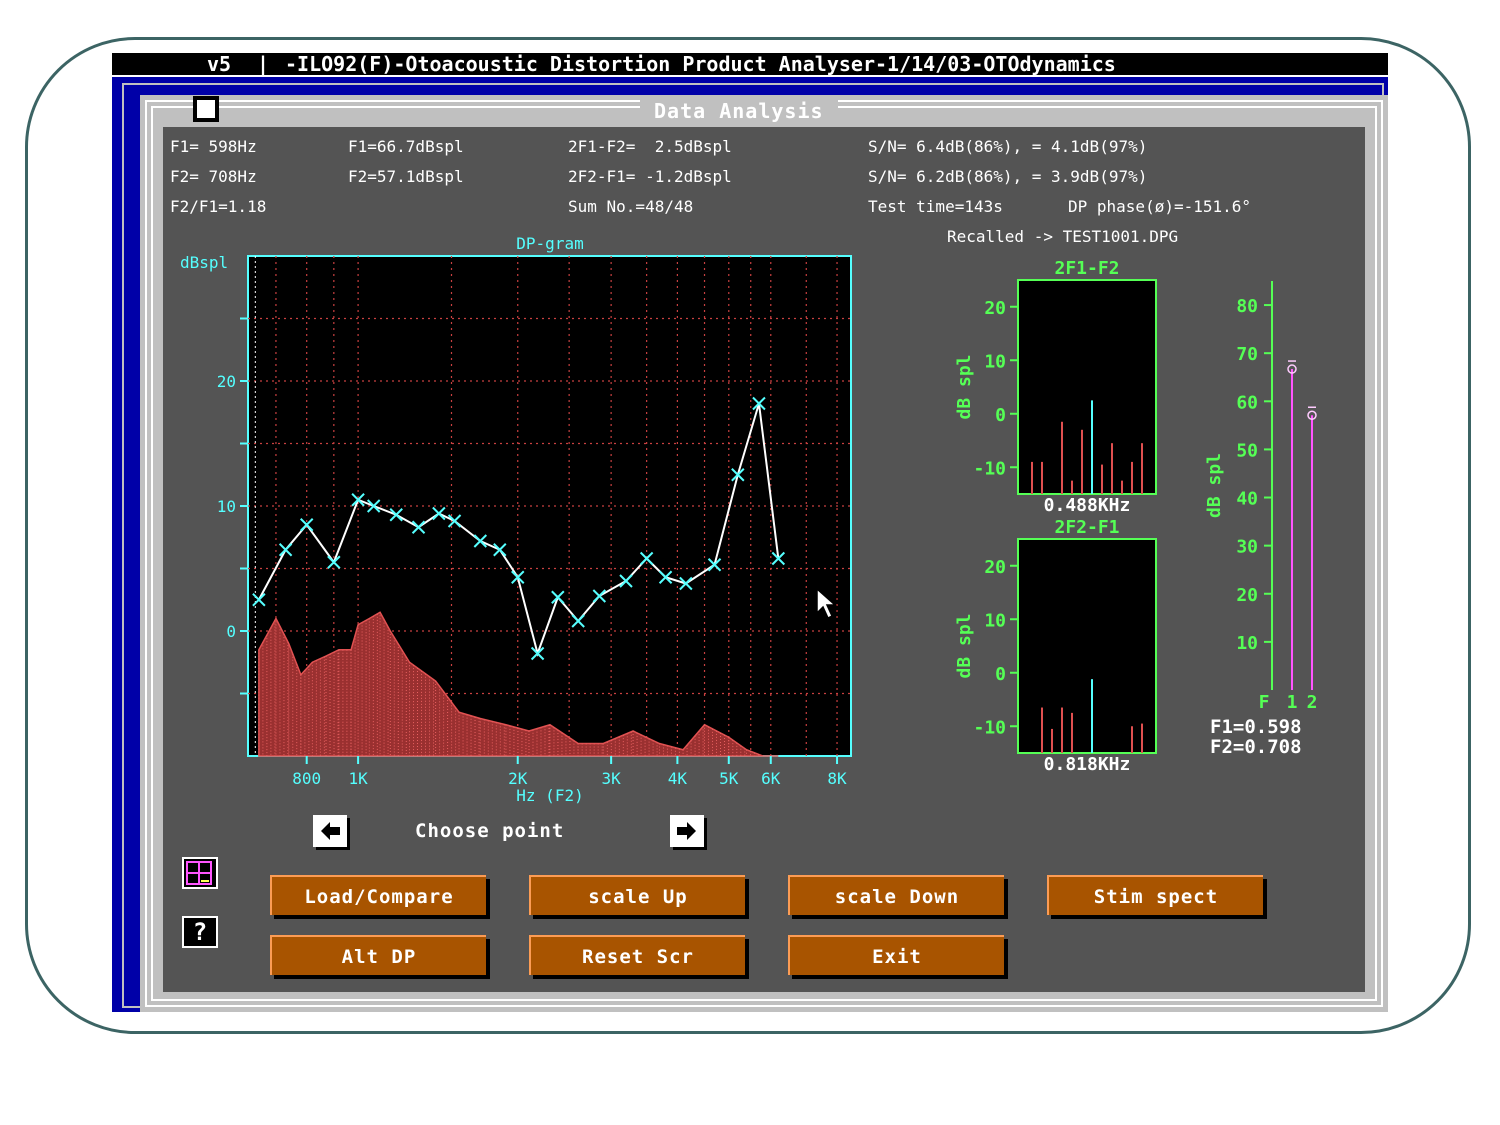 The height and width of the screenshot is (1125, 1500). I want to click on spectrum-2f2-f1: 2F2-F1 20 10 0 -10 dB spl 0.818KHz, so click(1055, 646).